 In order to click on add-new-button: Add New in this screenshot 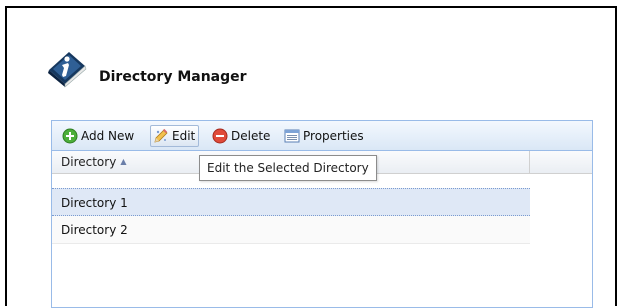, I will do `click(98, 136)`.